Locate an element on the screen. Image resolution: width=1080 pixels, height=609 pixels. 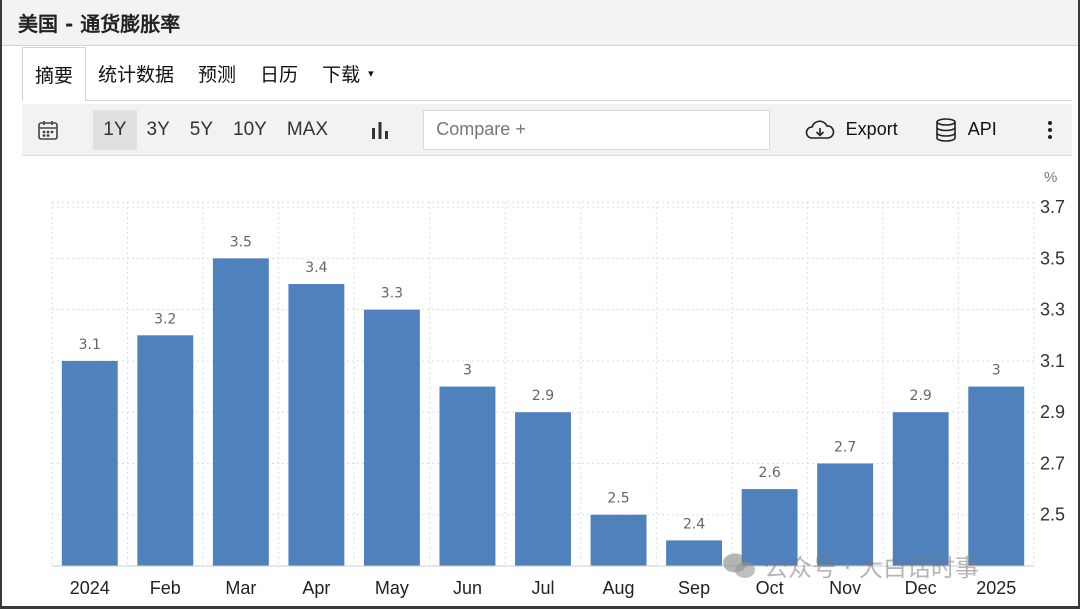
tab-label: 日历 is located at coordinates (279, 75).